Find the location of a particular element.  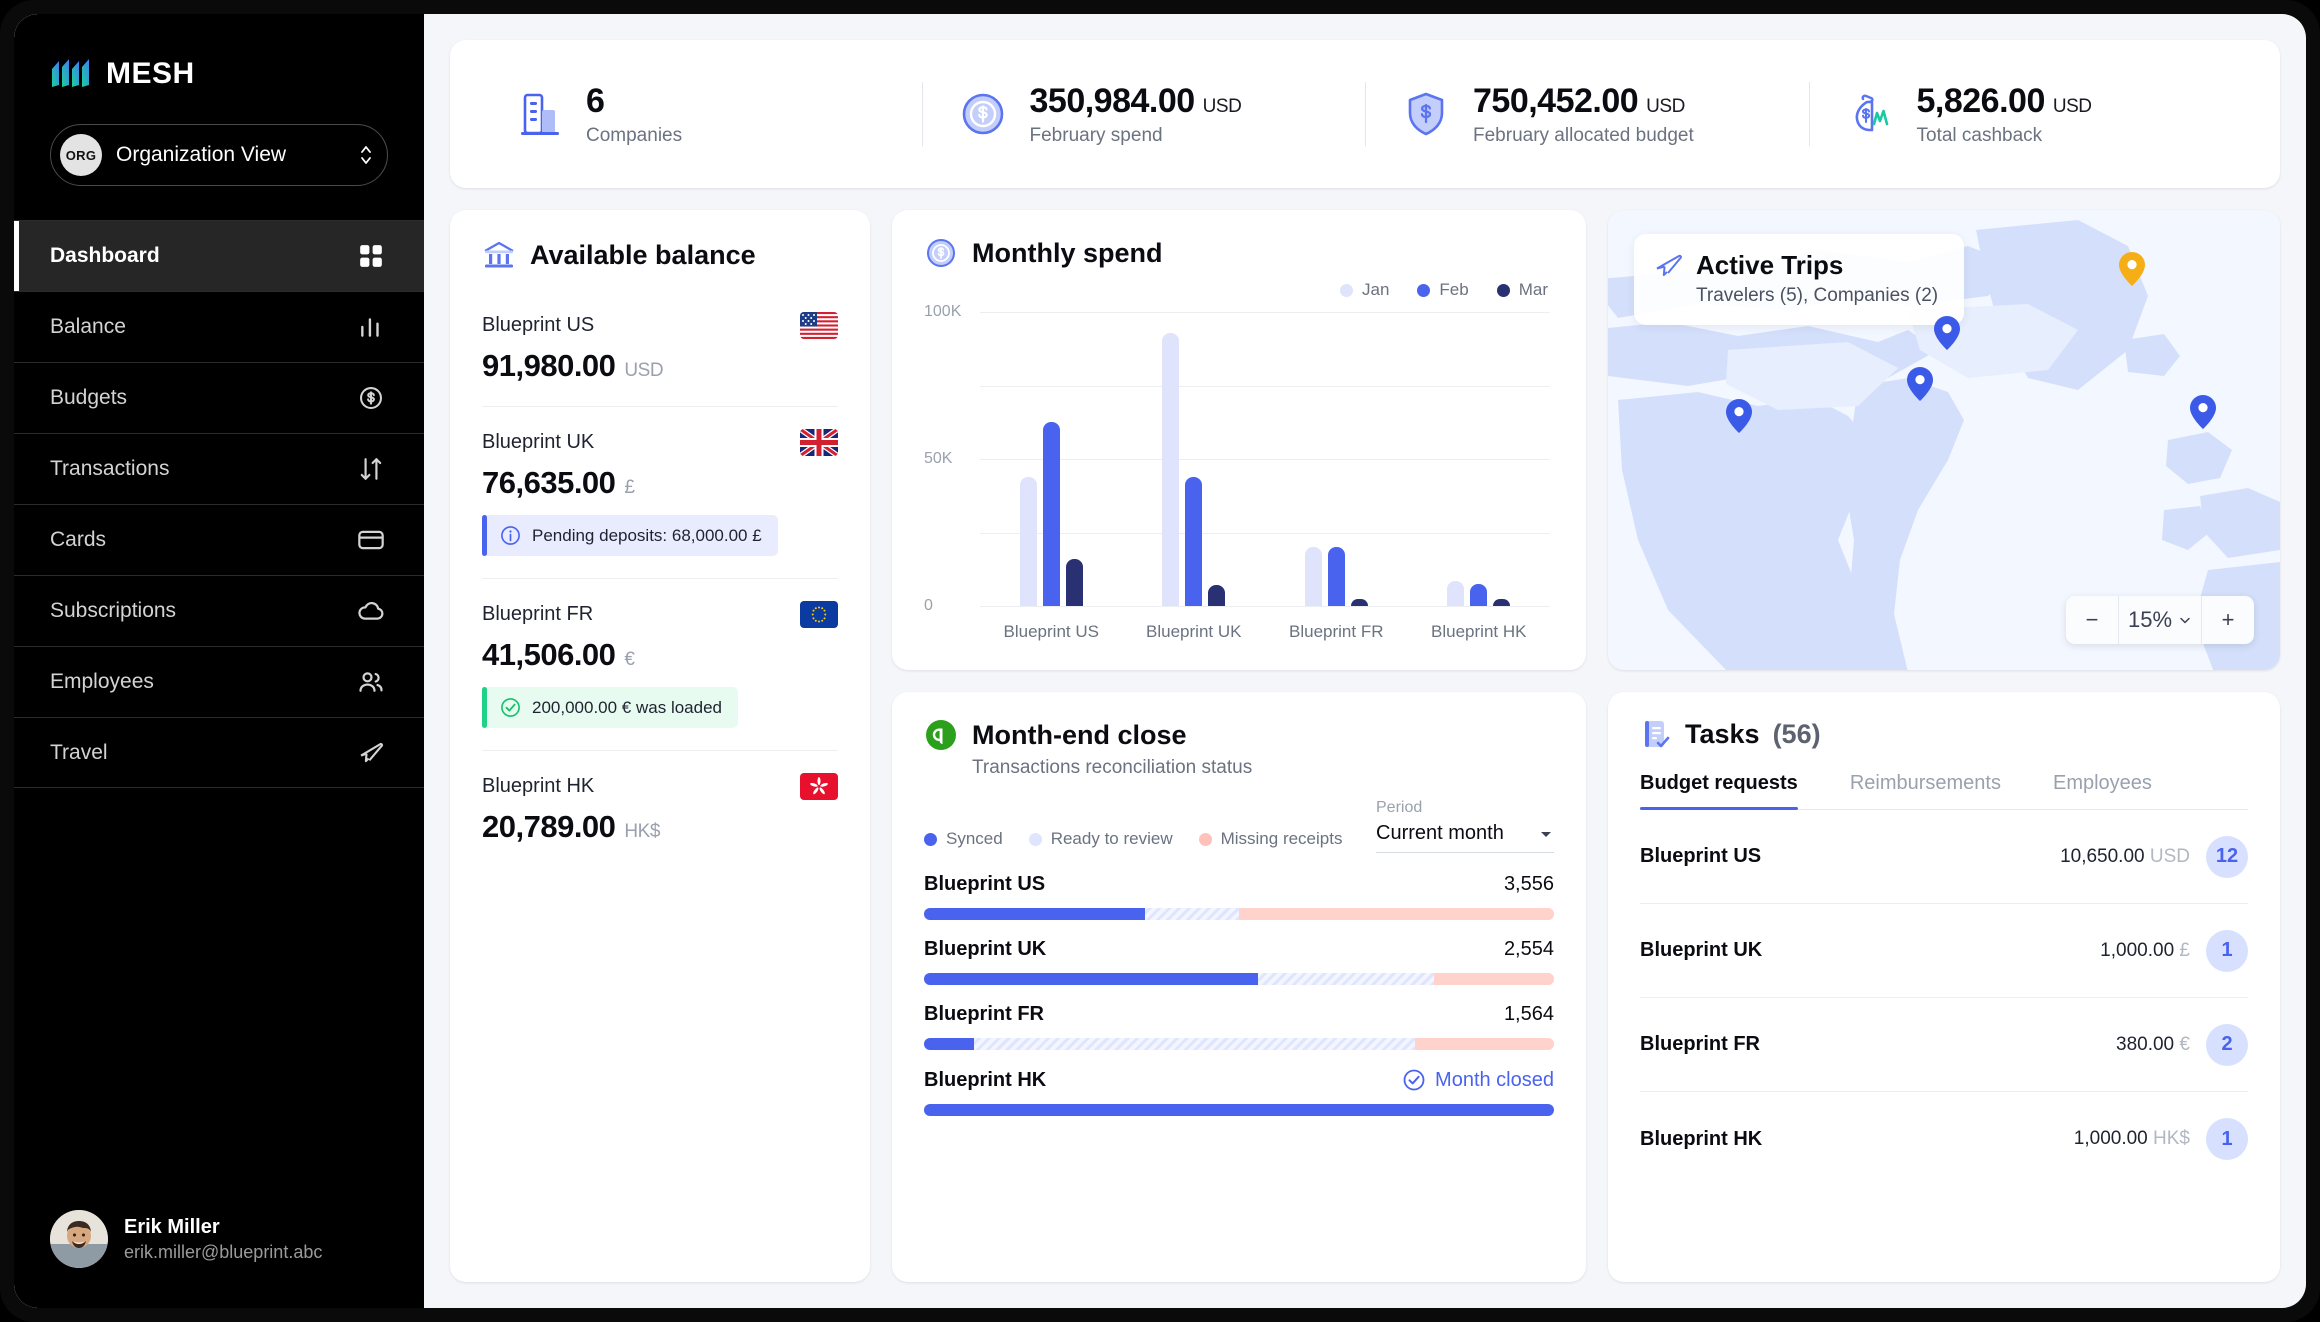

gridline is located at coordinates (1265, 606).